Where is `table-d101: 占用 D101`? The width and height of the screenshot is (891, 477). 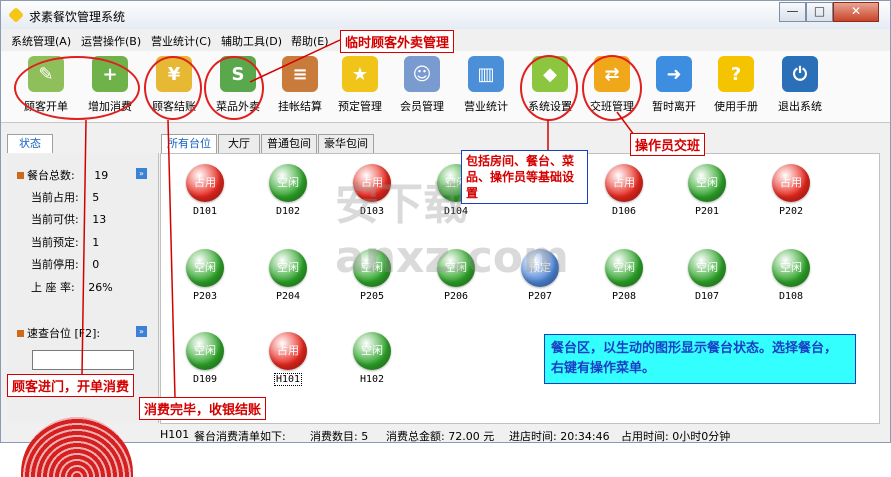 table-d101: 占用 D101 is located at coordinates (205, 200).